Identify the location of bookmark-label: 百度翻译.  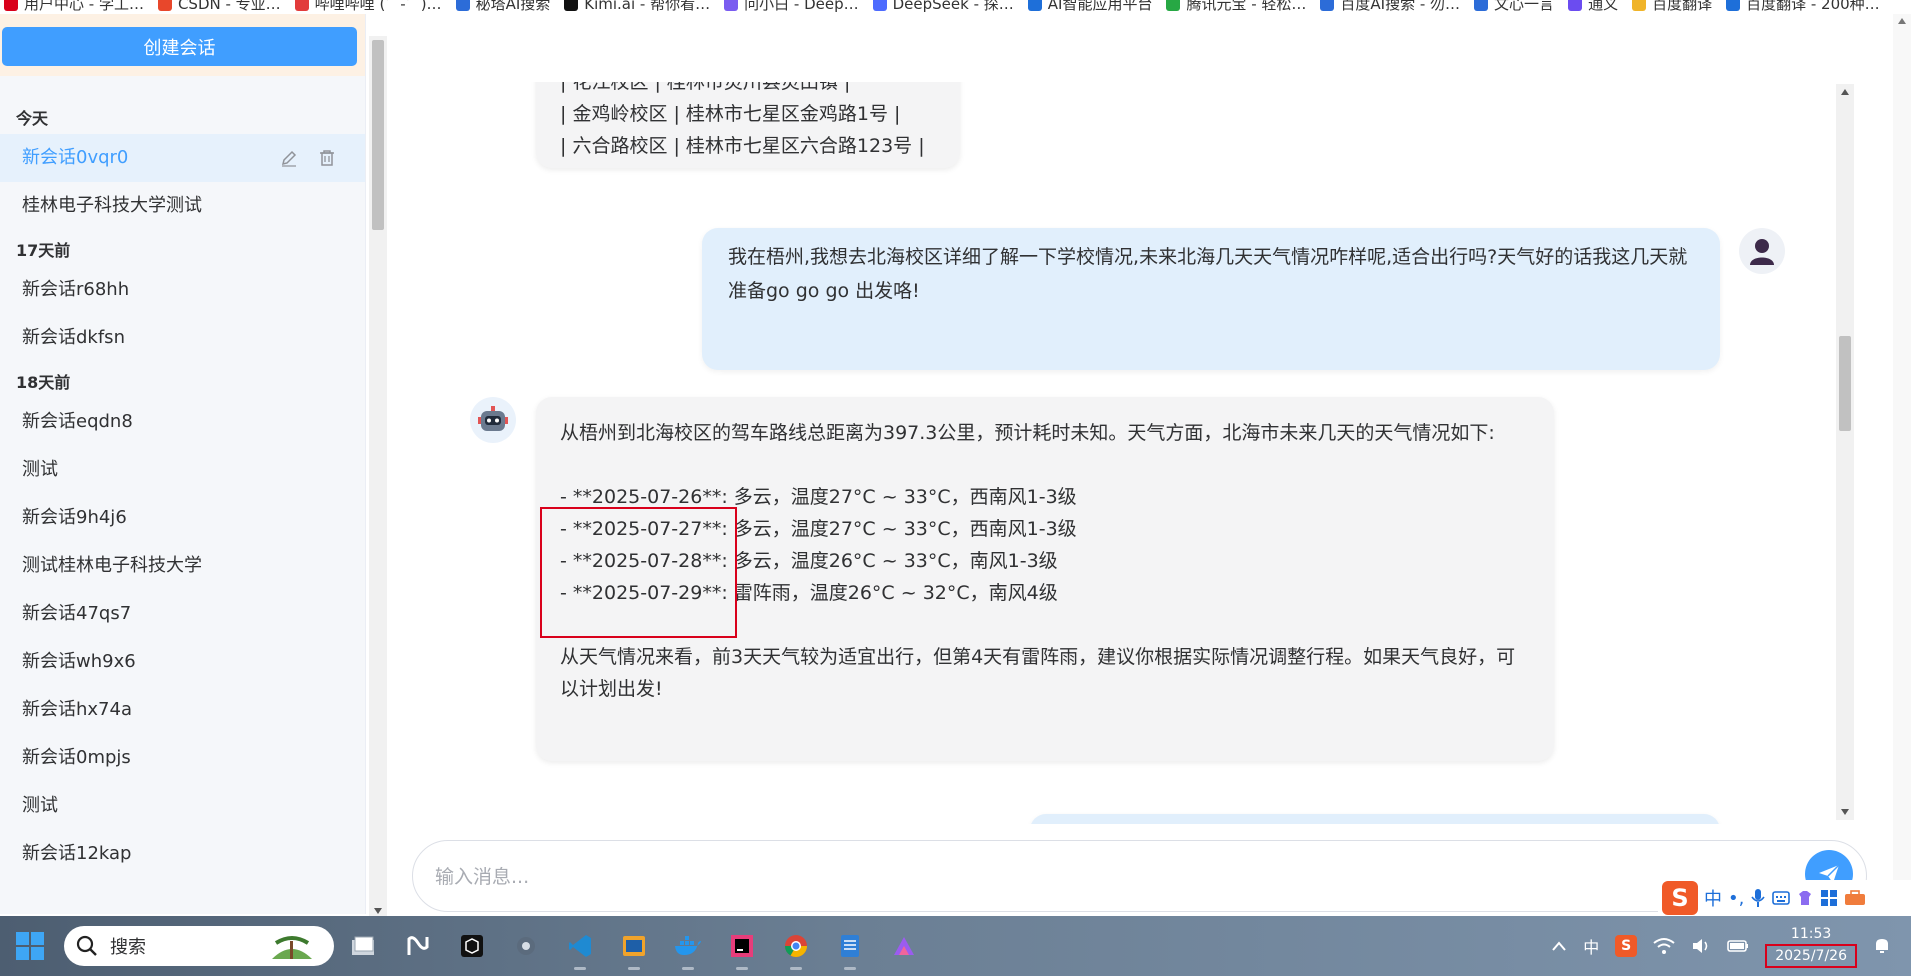
(1682, 6).